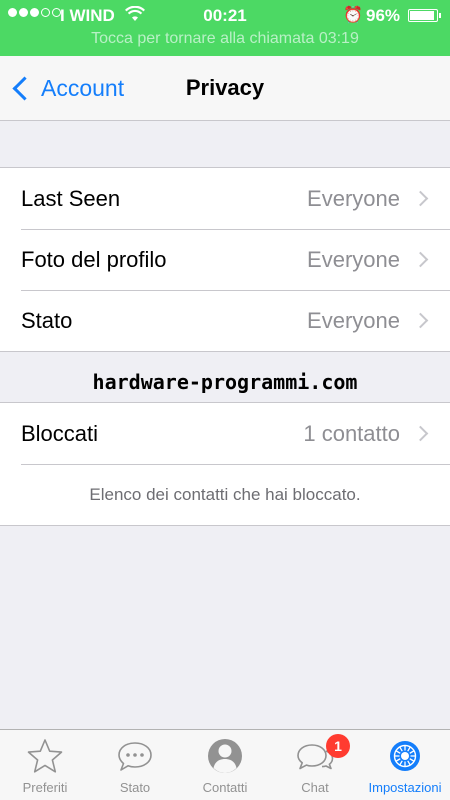 The image size is (450, 800). I want to click on profile-photo-row: Foto del profilo Everyone, so click(225, 259).